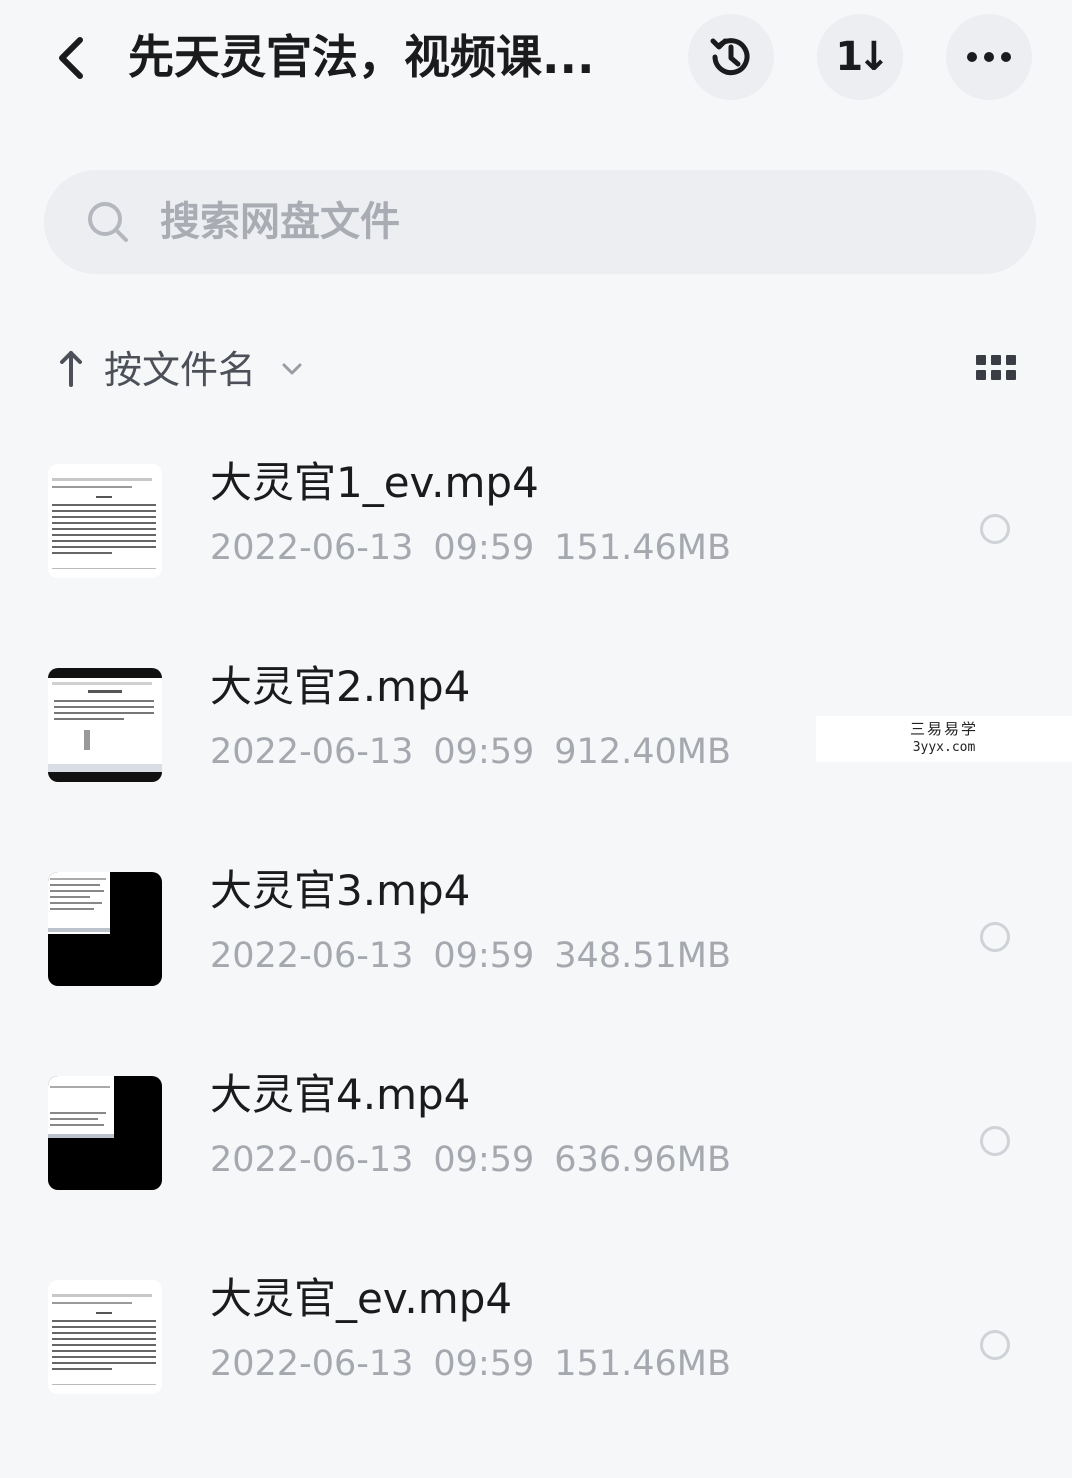  What do you see at coordinates (340, 1094) in the screenshot?
I see `file-name: 大灵官4.mp4` at bounding box center [340, 1094].